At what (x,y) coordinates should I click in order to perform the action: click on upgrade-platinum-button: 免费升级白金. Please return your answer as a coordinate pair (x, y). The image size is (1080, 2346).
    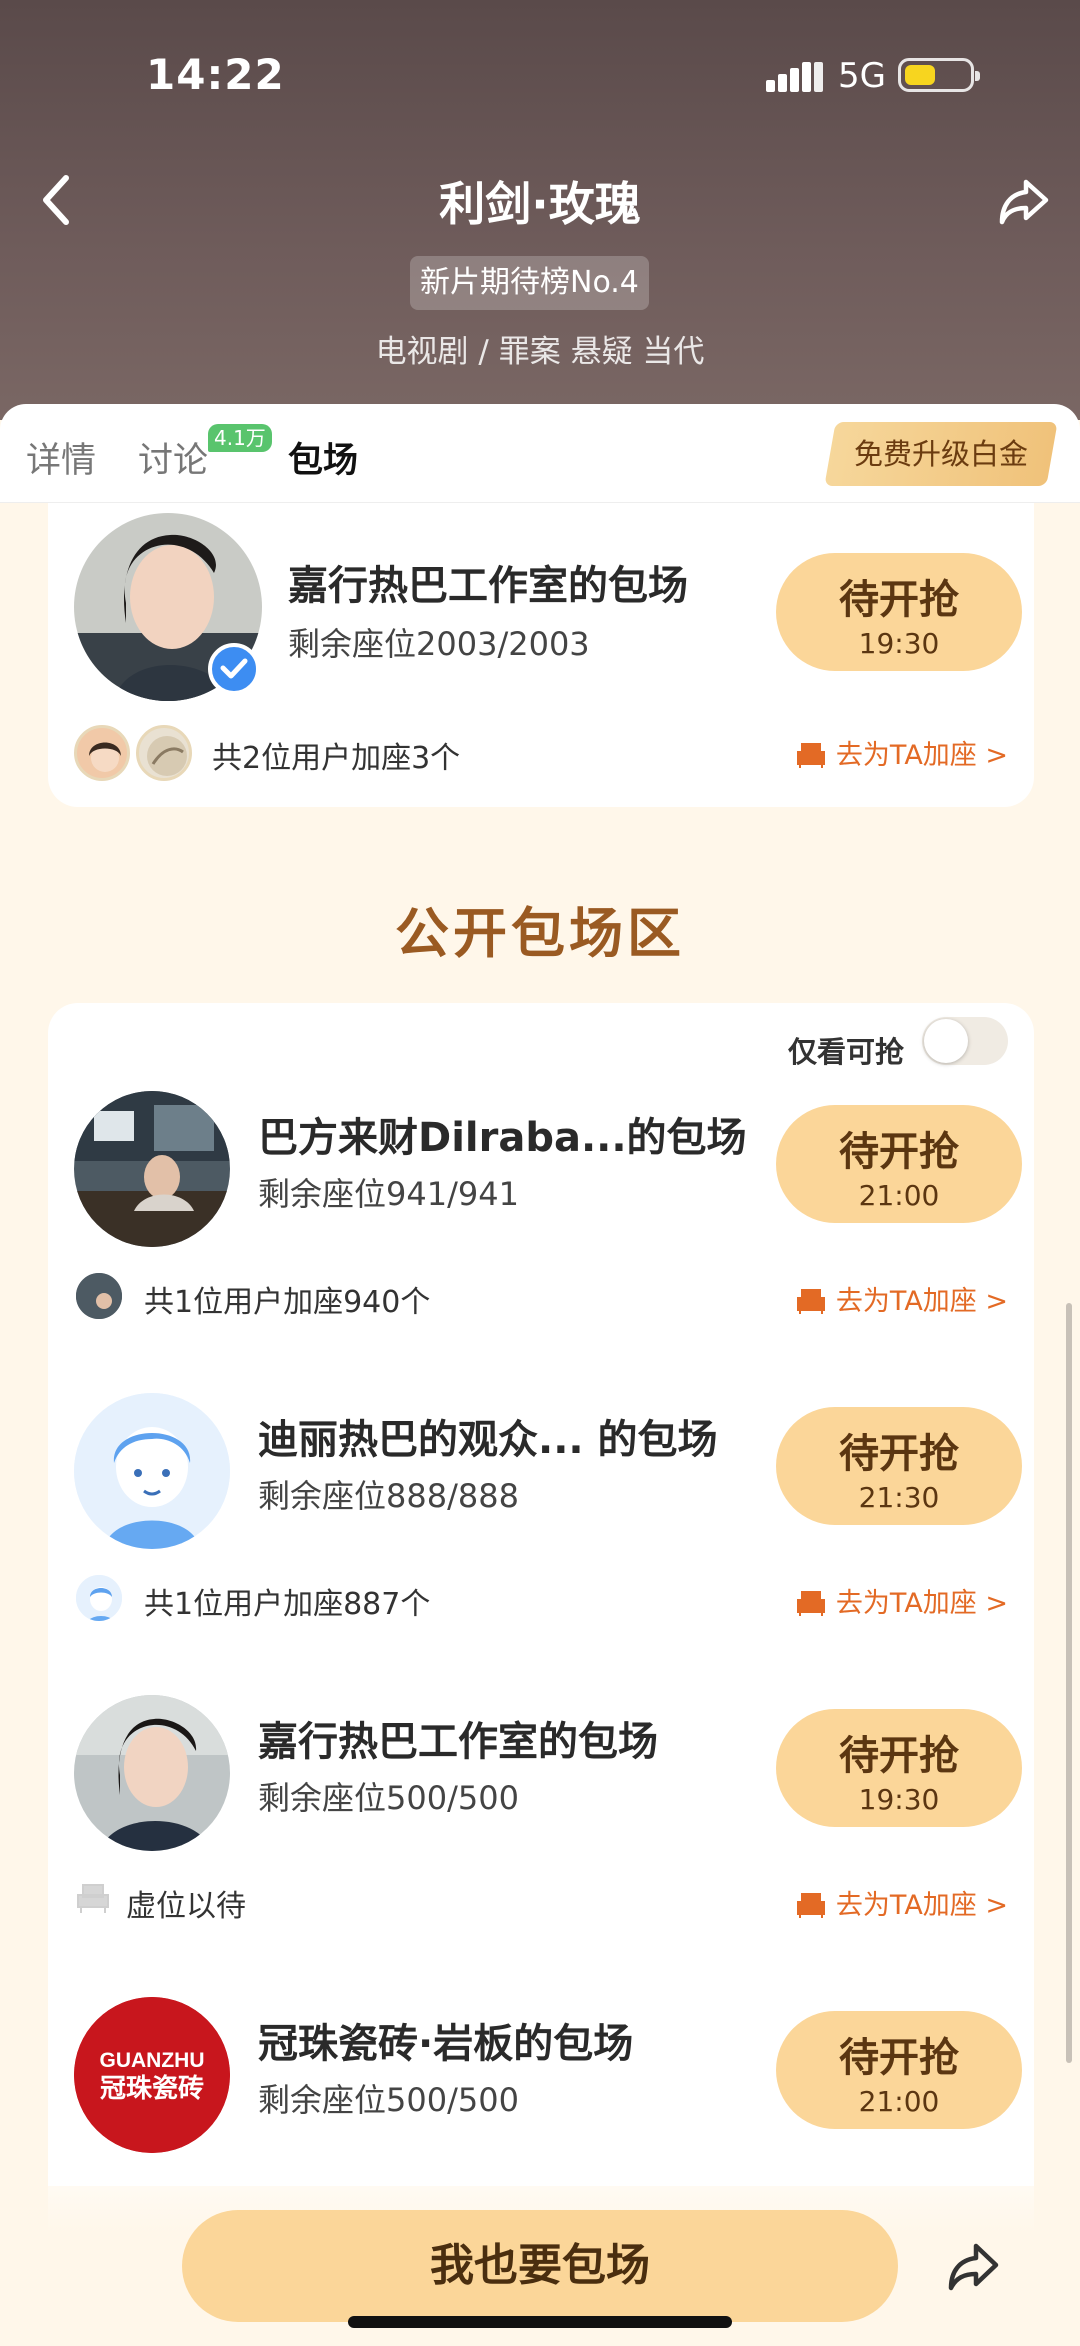
    Looking at the image, I should click on (941, 454).